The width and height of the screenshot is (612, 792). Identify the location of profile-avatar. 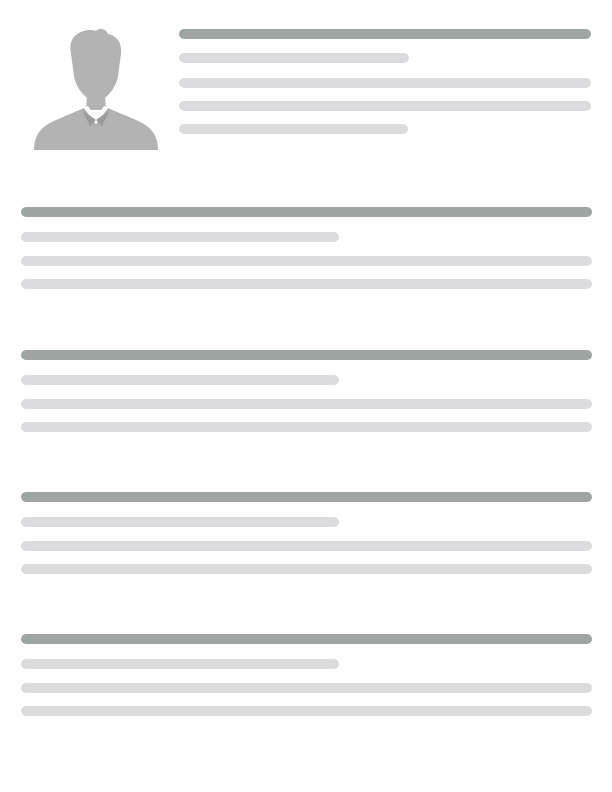
(96, 89).